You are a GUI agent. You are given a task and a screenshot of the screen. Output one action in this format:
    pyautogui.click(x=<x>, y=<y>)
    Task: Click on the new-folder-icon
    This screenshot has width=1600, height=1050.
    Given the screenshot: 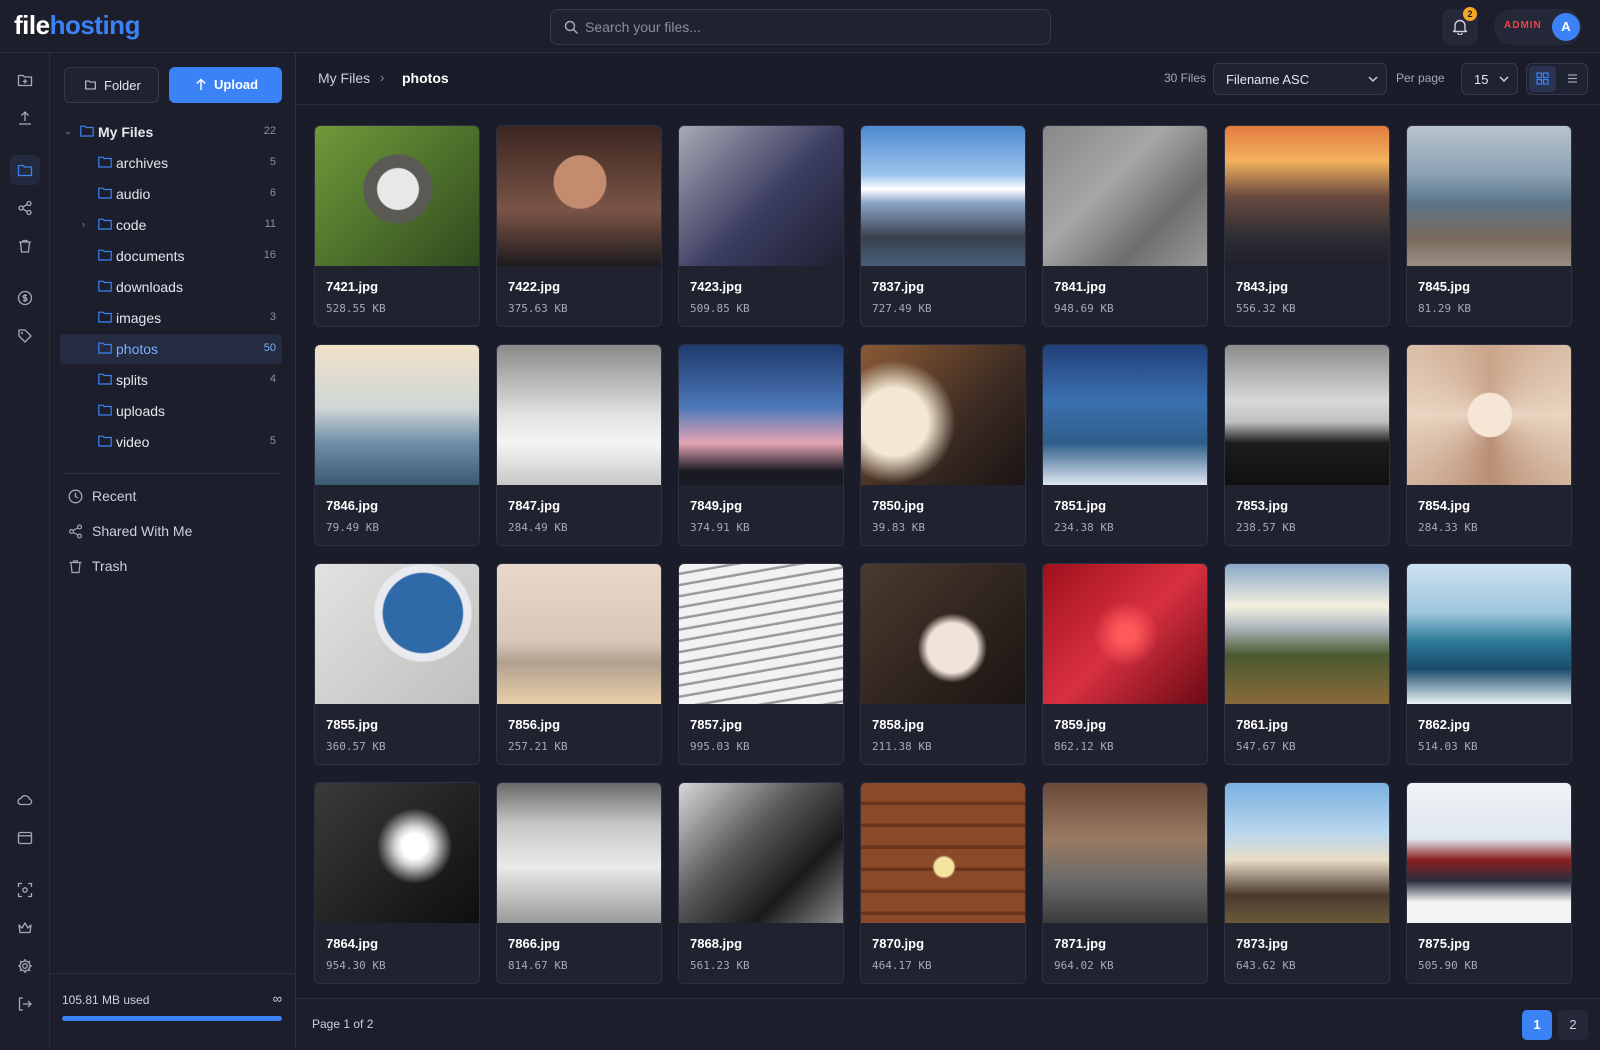 What is the action you would take?
    pyautogui.click(x=25, y=80)
    